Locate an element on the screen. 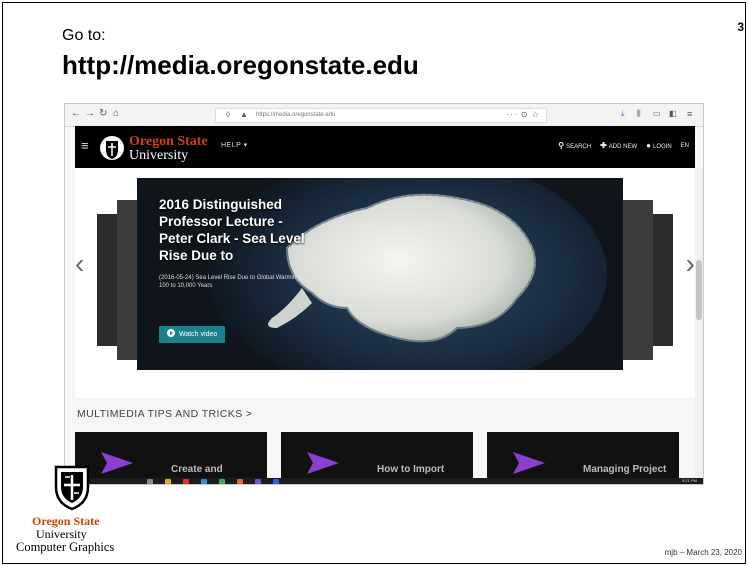 This screenshot has width=748, height=566. add-new-label: ADD NEW is located at coordinates (623, 147).